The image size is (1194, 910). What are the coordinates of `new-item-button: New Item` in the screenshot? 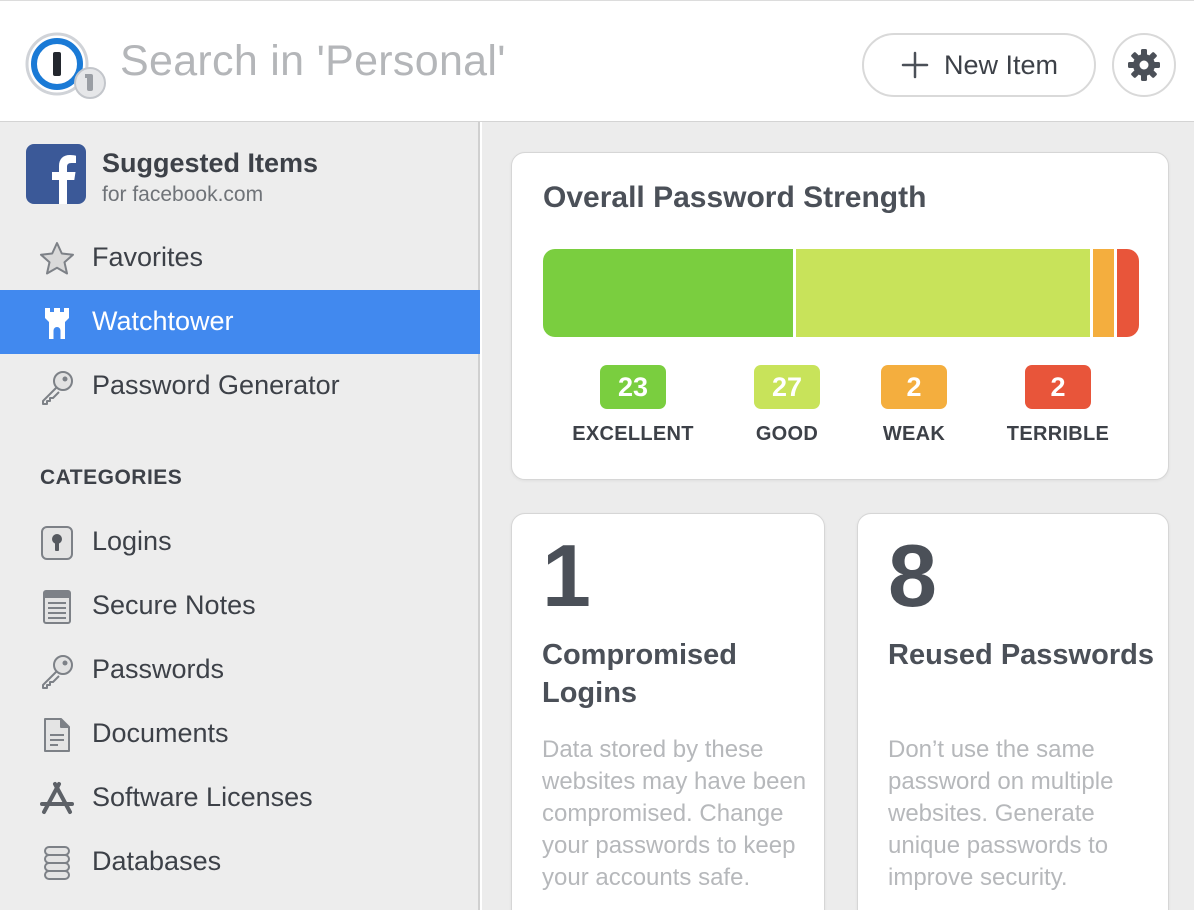 It's located at (979, 65).